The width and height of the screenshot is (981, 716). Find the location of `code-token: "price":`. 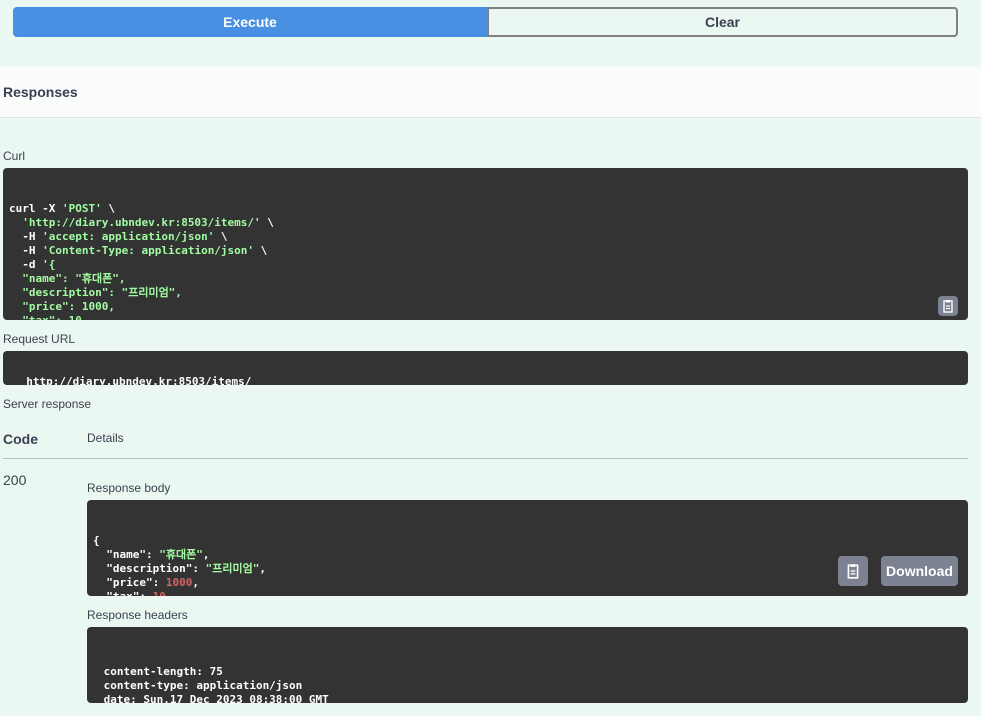

code-token: "price": is located at coordinates (129, 582).